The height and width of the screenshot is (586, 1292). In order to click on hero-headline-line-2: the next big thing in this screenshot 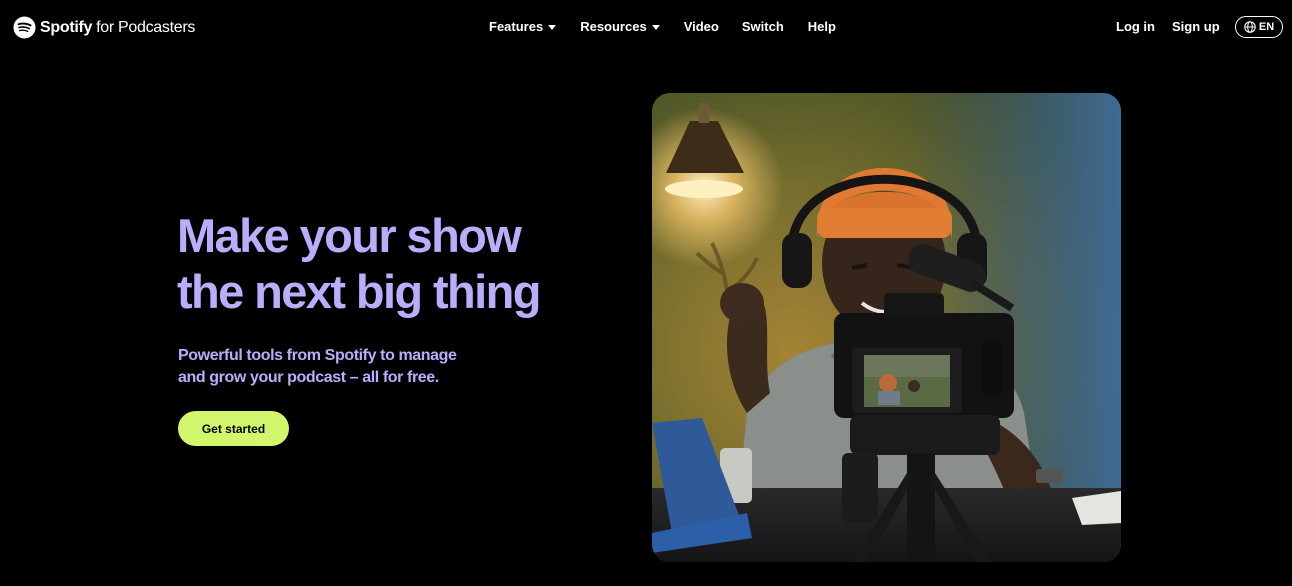, I will do `click(359, 291)`.